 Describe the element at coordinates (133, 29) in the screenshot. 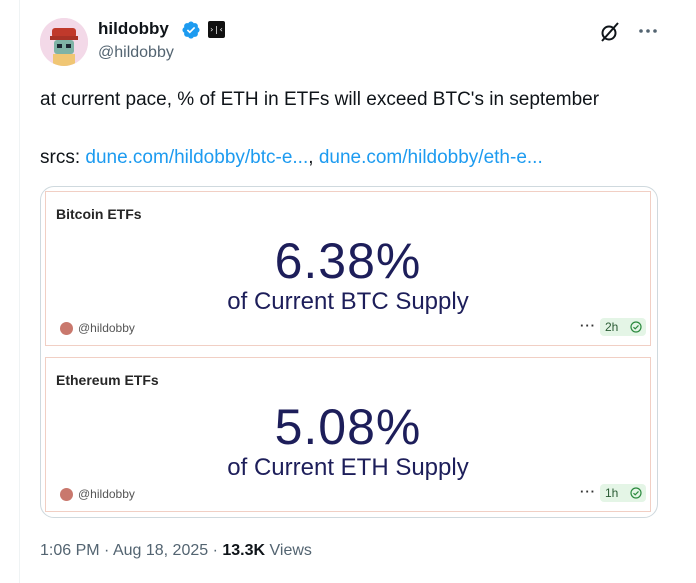

I see `author-name: hildobby` at that location.